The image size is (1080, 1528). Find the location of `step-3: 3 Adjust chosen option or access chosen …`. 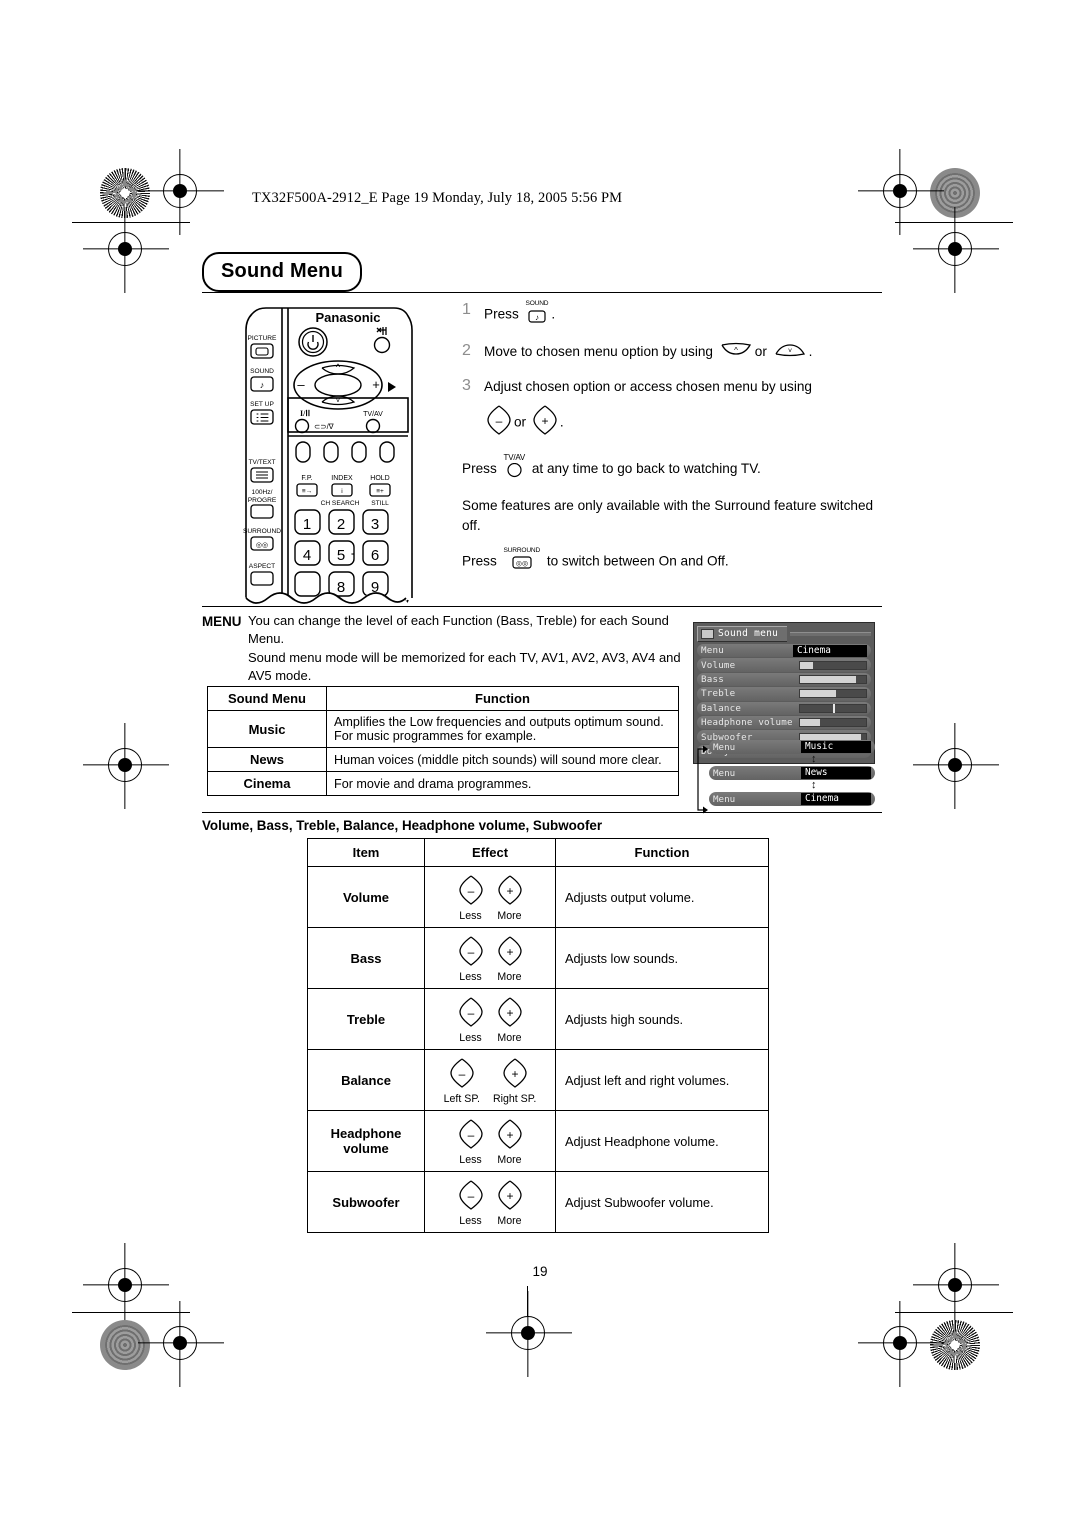

step-3: 3 Adjust chosen option or access chosen … is located at coordinates (672, 408).